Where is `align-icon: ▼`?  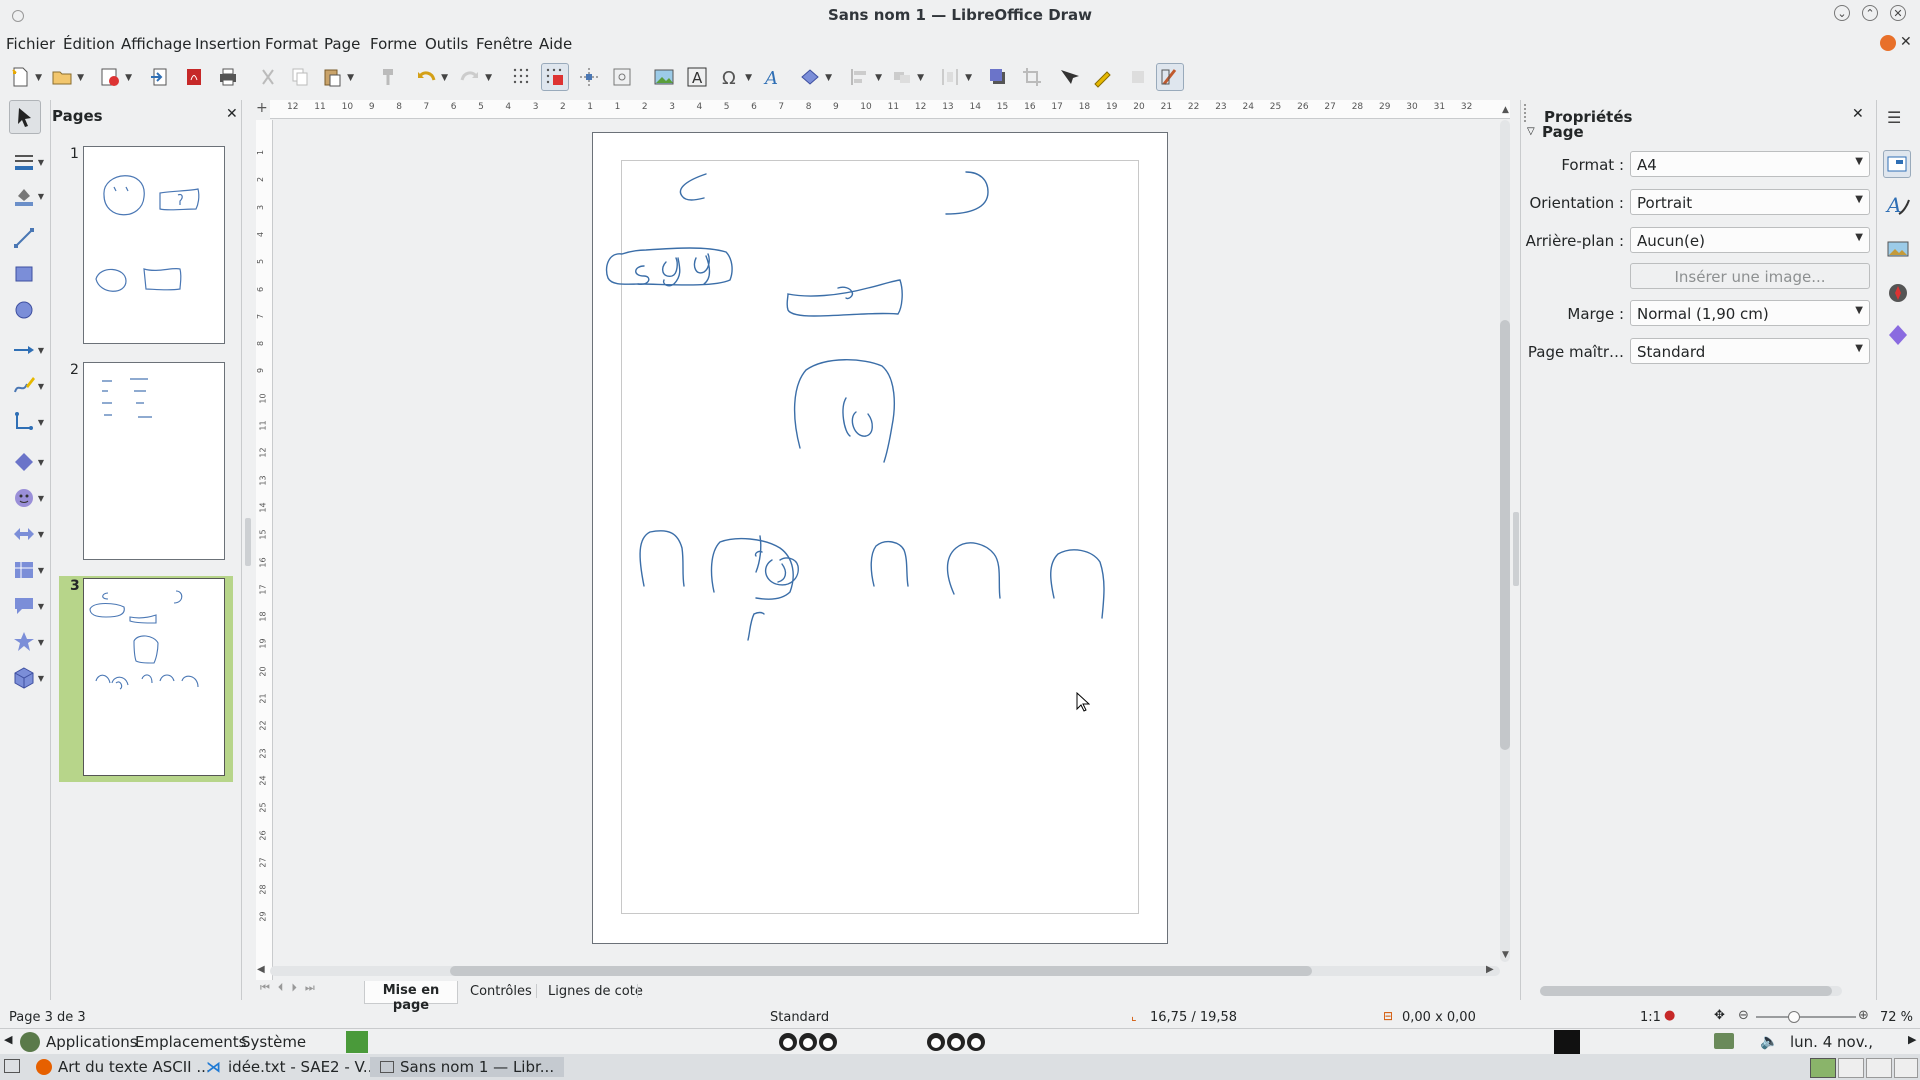
align-icon: ▼ is located at coordinates (864, 77).